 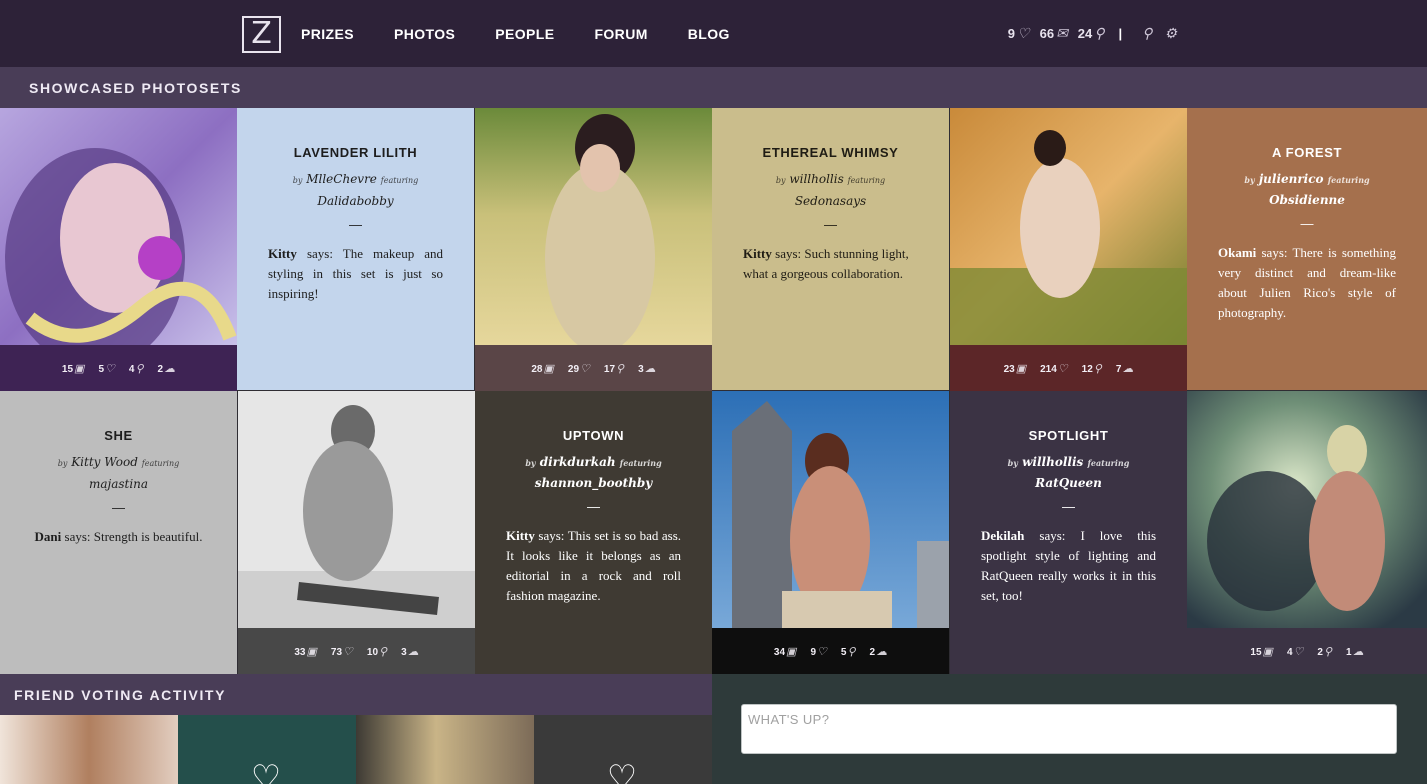 What do you see at coordinates (424, 34) in the screenshot?
I see `nav-photos: PHOTOS` at bounding box center [424, 34].